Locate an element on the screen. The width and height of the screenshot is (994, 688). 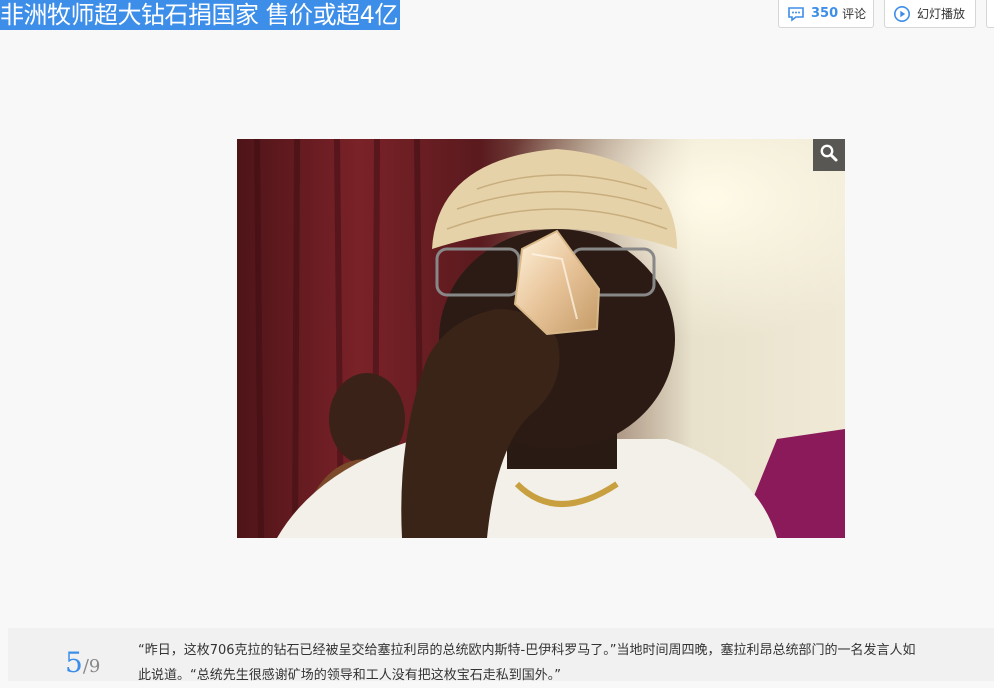
more-button is located at coordinates (990, 14).